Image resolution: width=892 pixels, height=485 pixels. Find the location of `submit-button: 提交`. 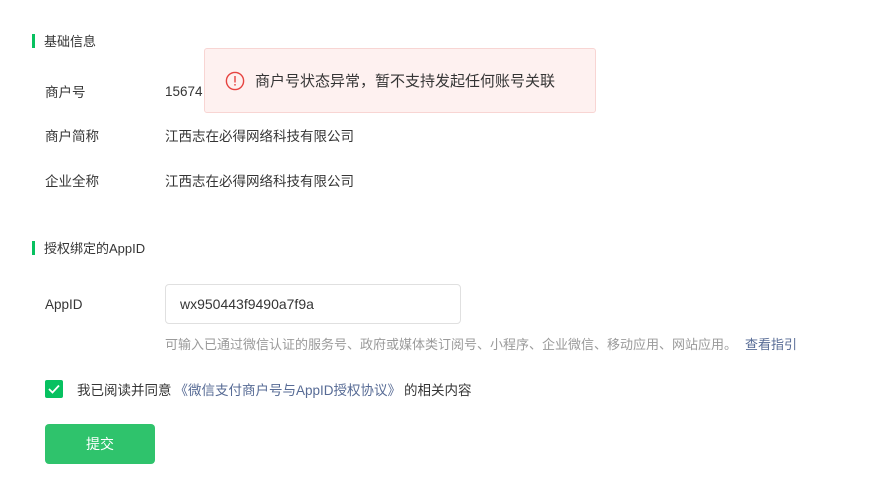

submit-button: 提交 is located at coordinates (100, 444).